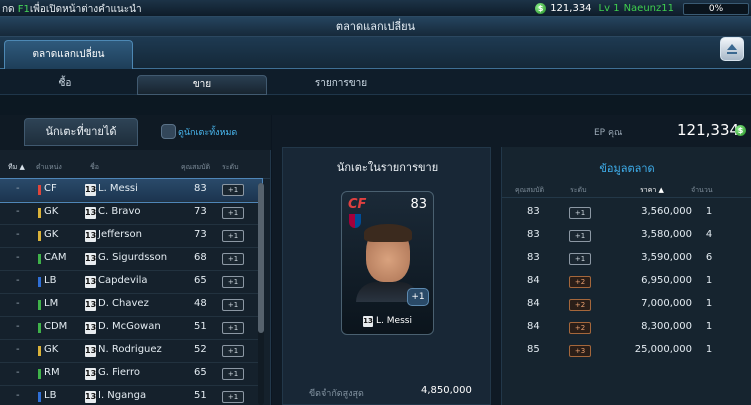  Describe the element at coordinates (261, 258) in the screenshot. I see `scroll-thumb` at that location.